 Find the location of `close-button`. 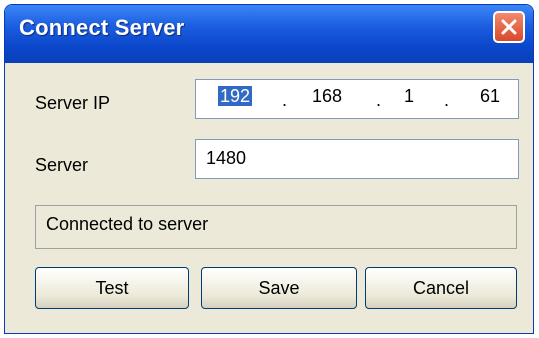

close-button is located at coordinates (509, 27).